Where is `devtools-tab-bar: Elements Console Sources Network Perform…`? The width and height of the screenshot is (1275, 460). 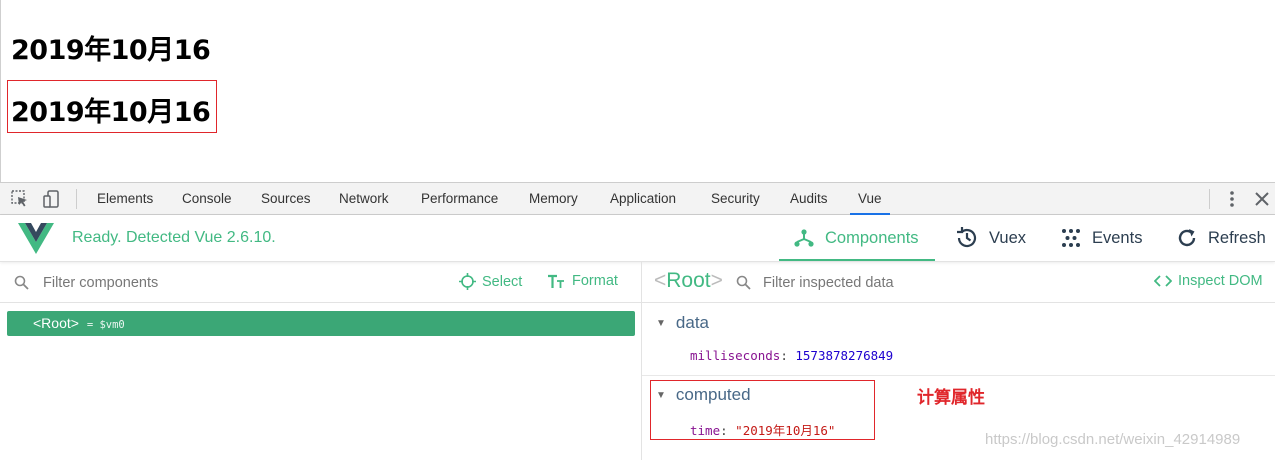 devtools-tab-bar: Elements Console Sources Network Perform… is located at coordinates (637, 198).